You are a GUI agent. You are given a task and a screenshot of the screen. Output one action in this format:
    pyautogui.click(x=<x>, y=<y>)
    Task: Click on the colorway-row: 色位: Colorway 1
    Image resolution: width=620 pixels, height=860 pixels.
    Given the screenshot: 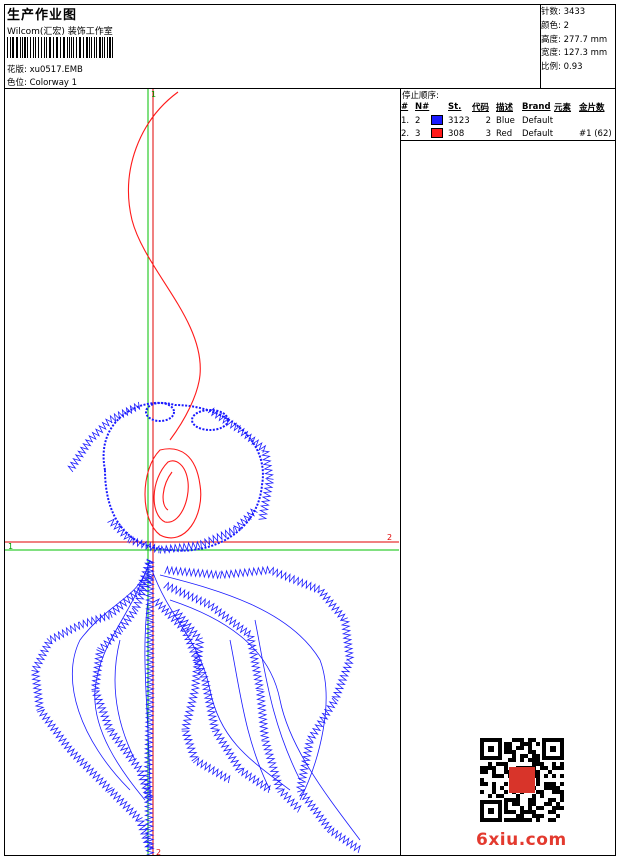 What is the action you would take?
    pyautogui.click(x=42, y=82)
    